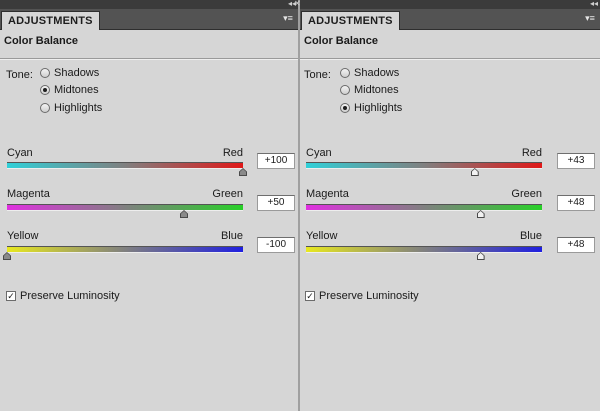 The width and height of the screenshot is (600, 411). Describe the element at coordinates (276, 203) in the screenshot. I see `magenta-green-value-field: +50` at that location.